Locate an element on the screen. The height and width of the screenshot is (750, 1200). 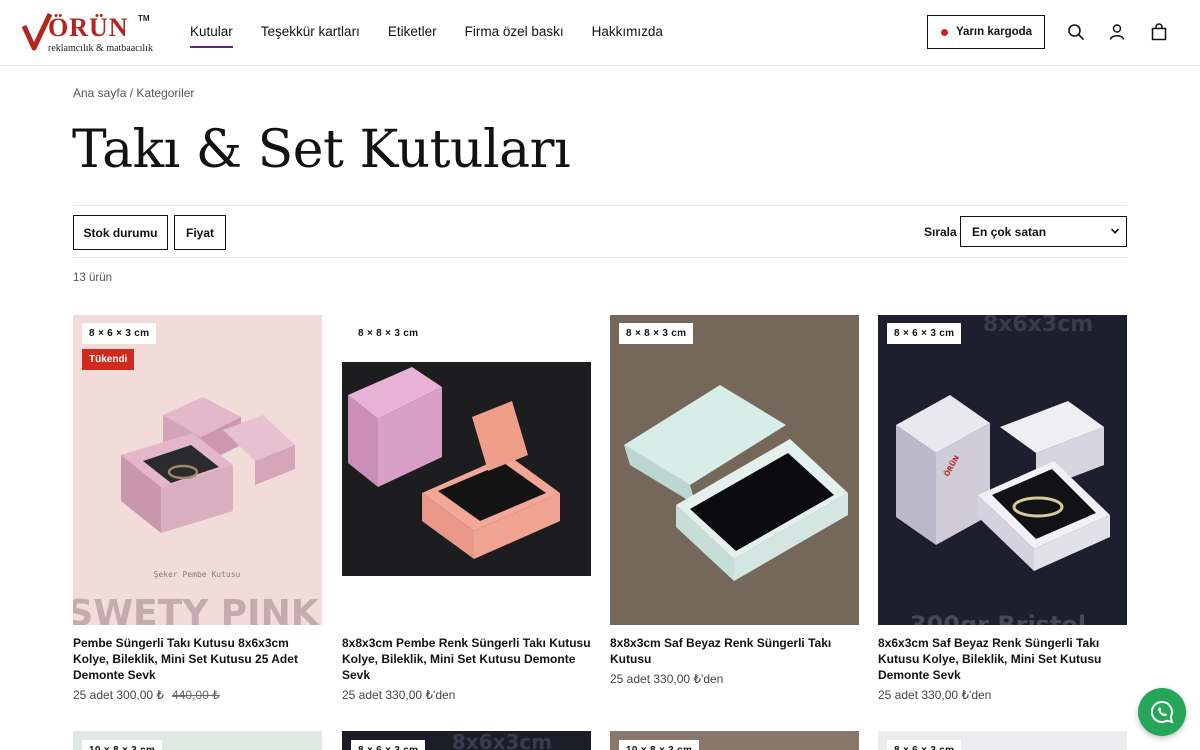
nav-item-hakkimizda: Hakkımızda is located at coordinates (627, 32).